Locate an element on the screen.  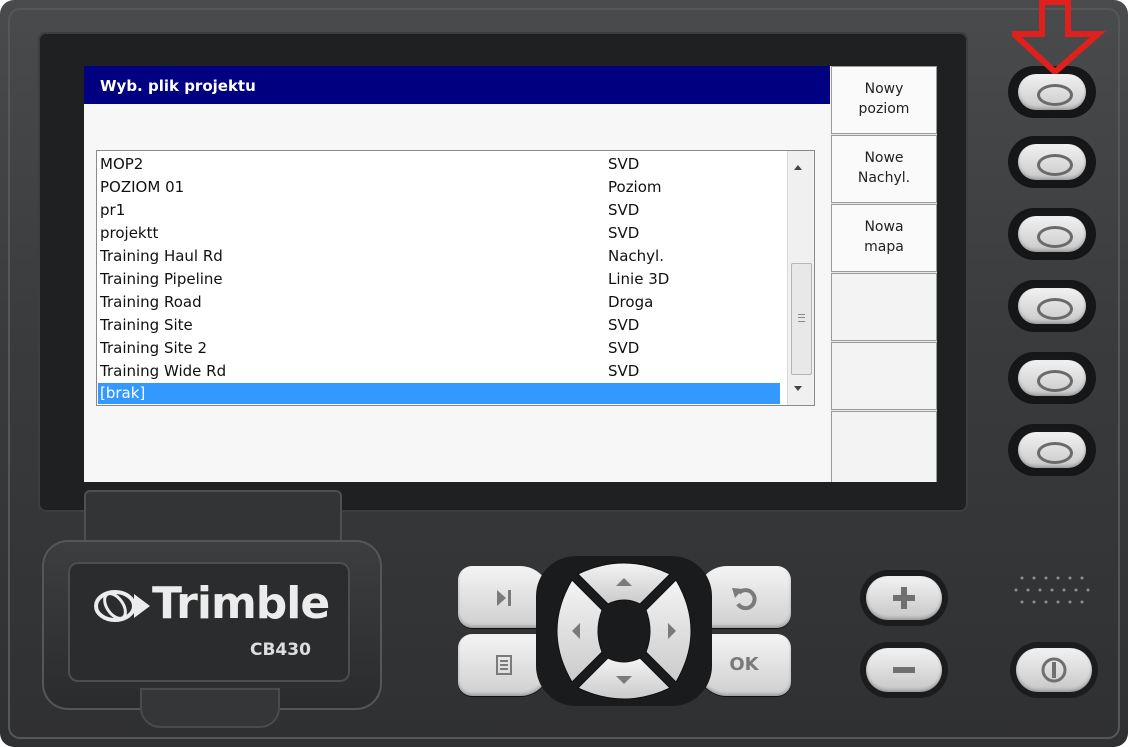
ok-button-label: OK is located at coordinates (744, 664).